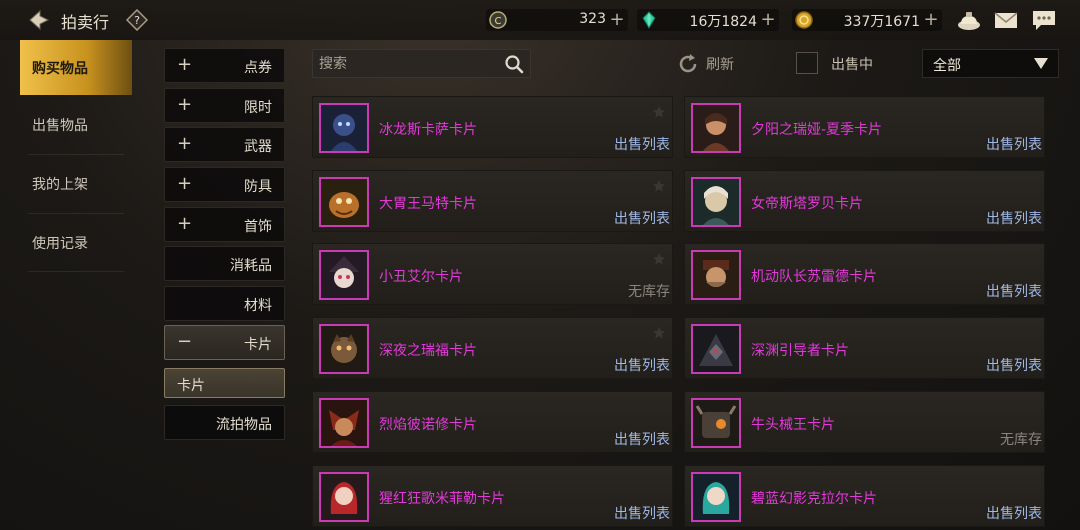  Describe the element at coordinates (258, 108) in the screenshot. I see `category-label: 限时` at that location.